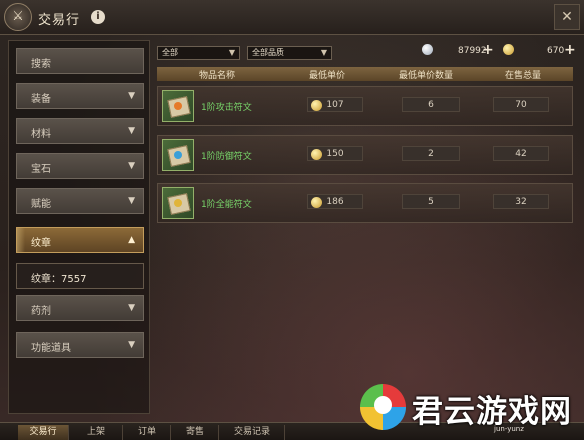 The height and width of the screenshot is (440, 584). I want to click on table-header: 物品名称 最低单价 最低单价数量 在售总量, so click(365, 74).